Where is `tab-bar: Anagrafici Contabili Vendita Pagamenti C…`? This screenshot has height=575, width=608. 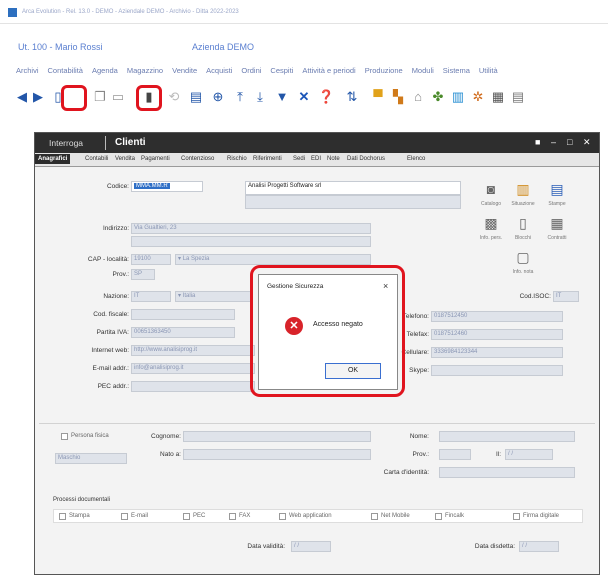 tab-bar: Anagrafici Contabili Vendita Pagamenti C… is located at coordinates (317, 160).